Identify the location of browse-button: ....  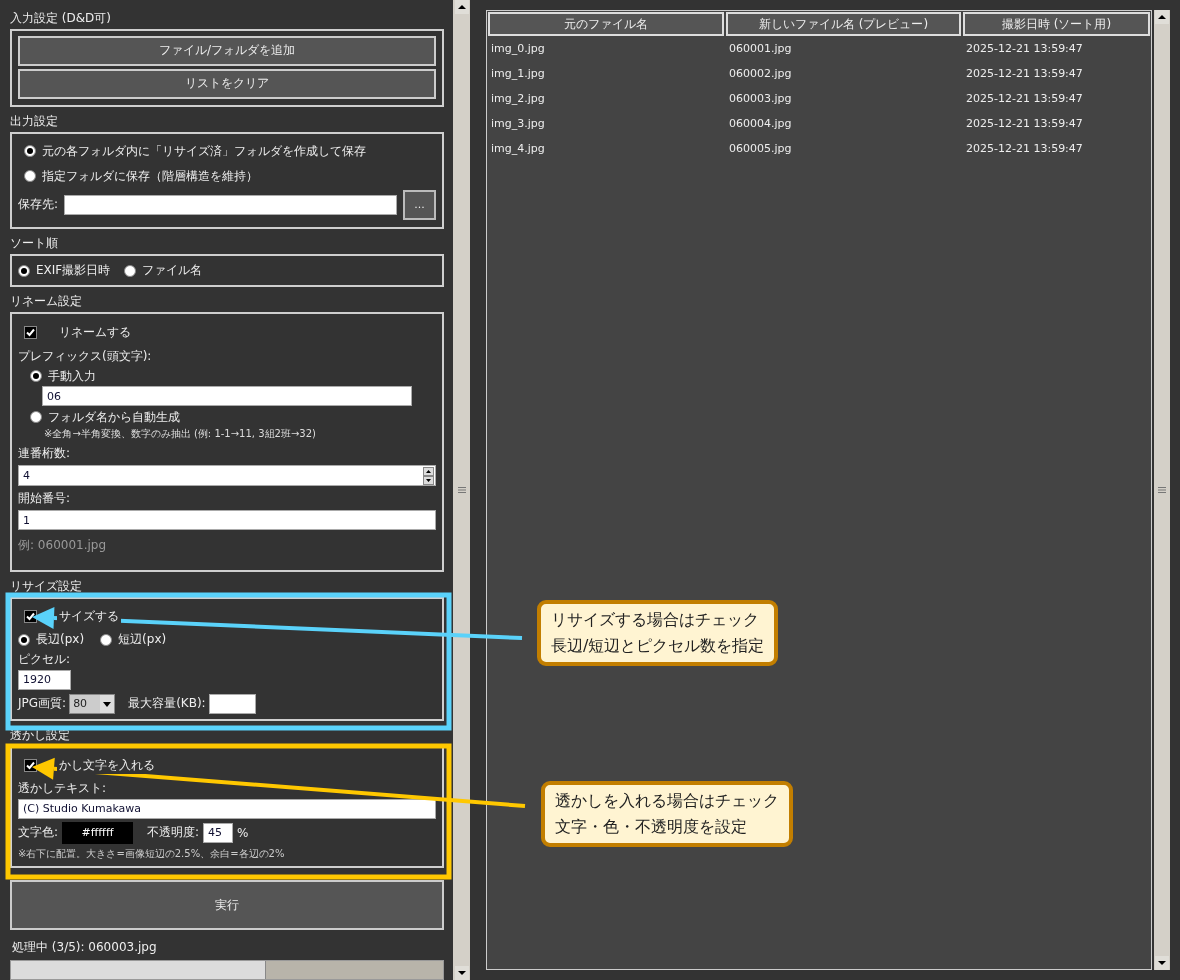
(419, 204).